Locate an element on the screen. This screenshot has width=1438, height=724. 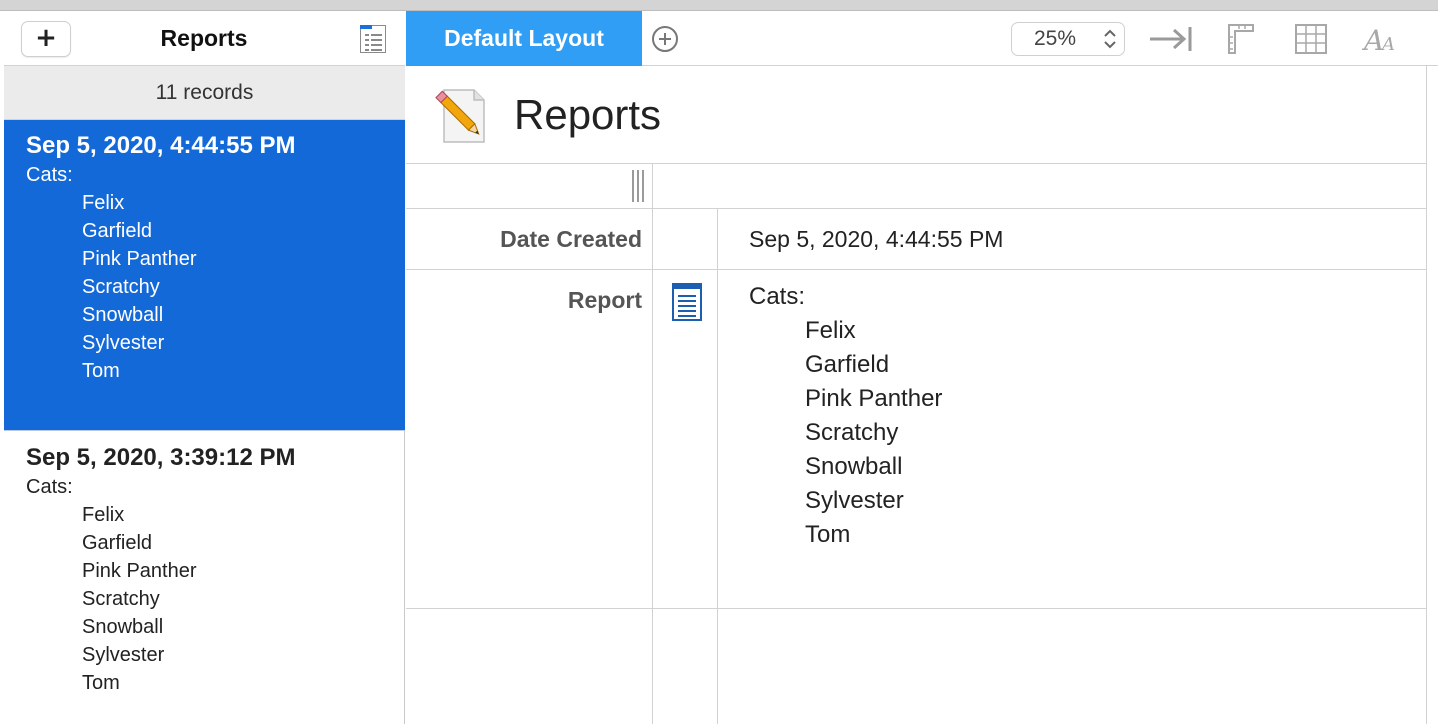
report-label: Report is located at coordinates (604, 300).